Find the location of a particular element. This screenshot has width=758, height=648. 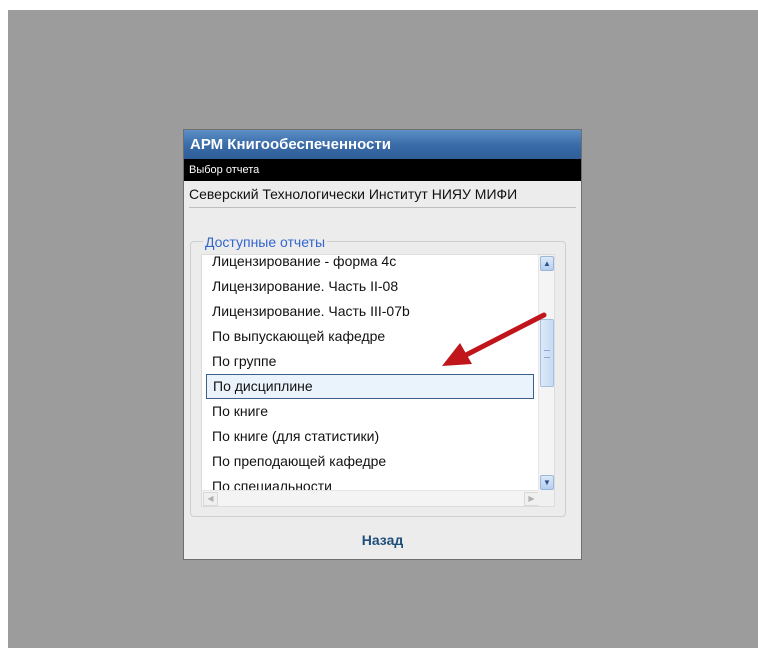

vertical-scrollbar: ▲ ▼ is located at coordinates (546, 373).